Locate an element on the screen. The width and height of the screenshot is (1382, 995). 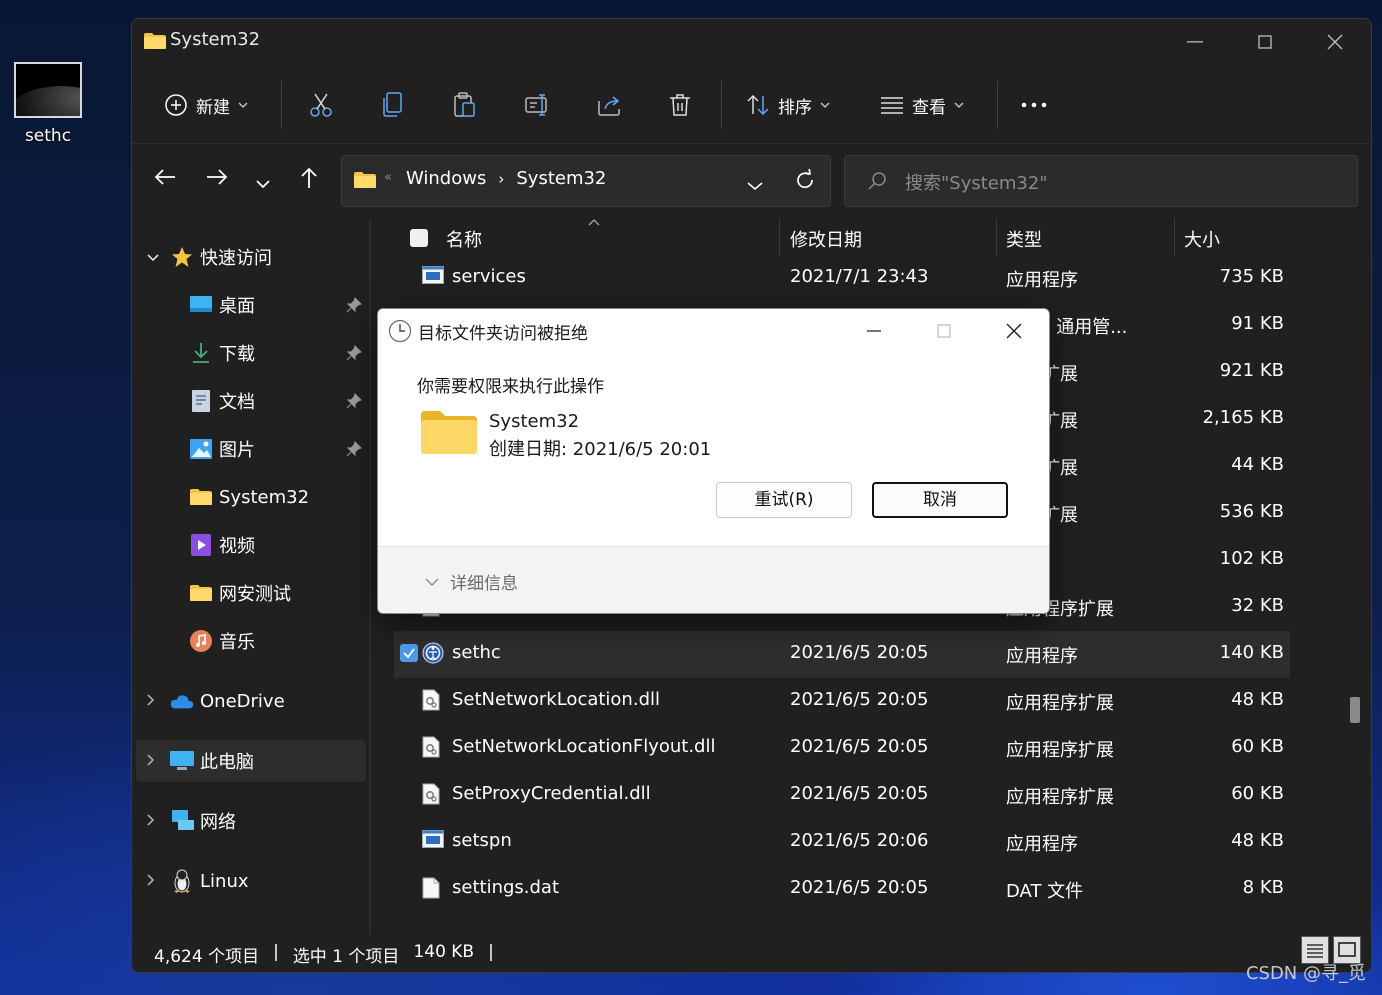
sort-button: 排序 is located at coordinates (788, 105).